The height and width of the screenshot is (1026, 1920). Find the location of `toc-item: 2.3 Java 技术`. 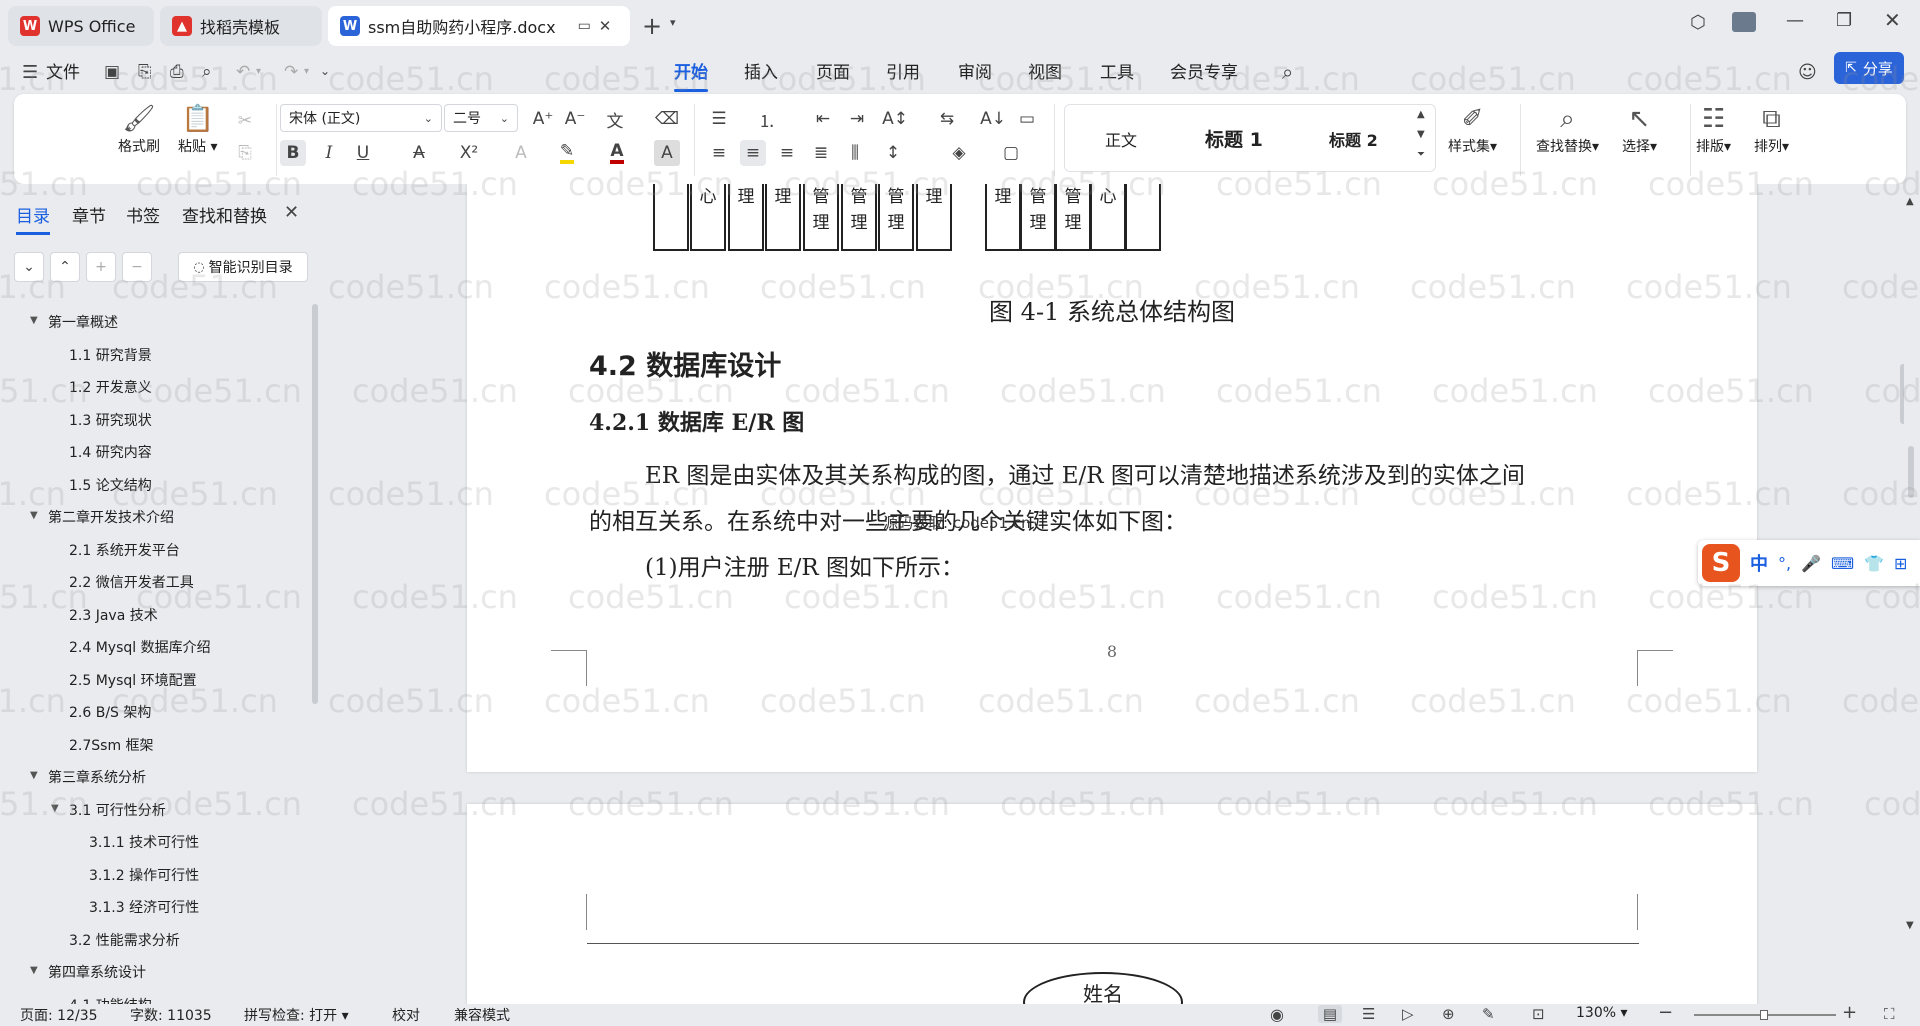

toc-item: 2.3 Java 技术 is located at coordinates (113, 615).